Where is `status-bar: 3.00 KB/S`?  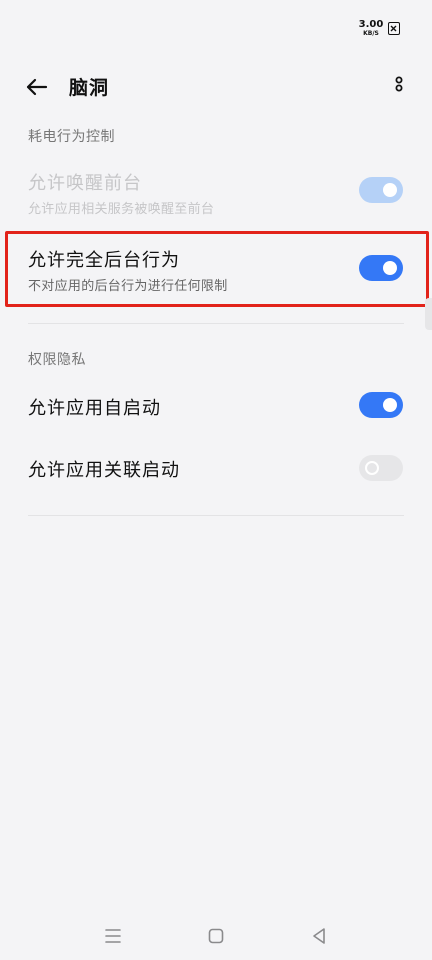 status-bar: 3.00 KB/S is located at coordinates (216, 28).